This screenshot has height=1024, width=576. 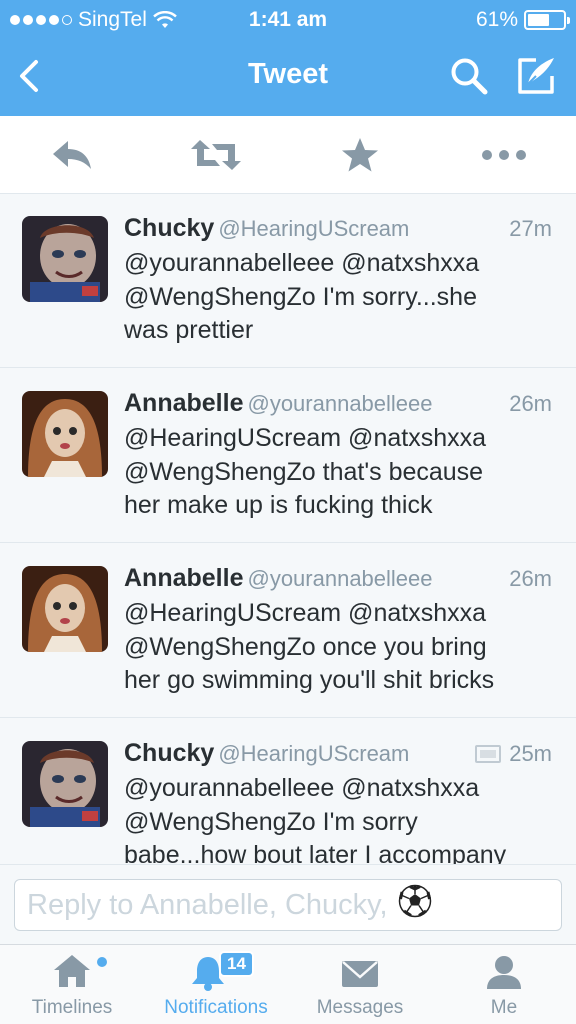 I want to click on compose-button, so click(x=537, y=75).